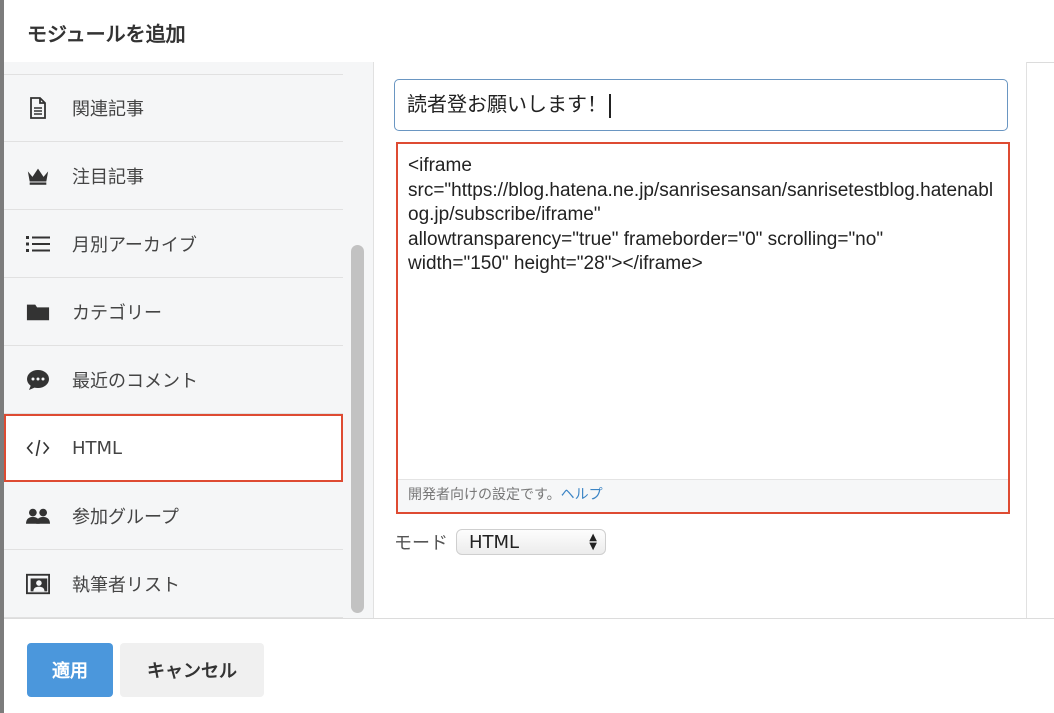  What do you see at coordinates (610, 105) in the screenshot?
I see `text-caret` at bounding box center [610, 105].